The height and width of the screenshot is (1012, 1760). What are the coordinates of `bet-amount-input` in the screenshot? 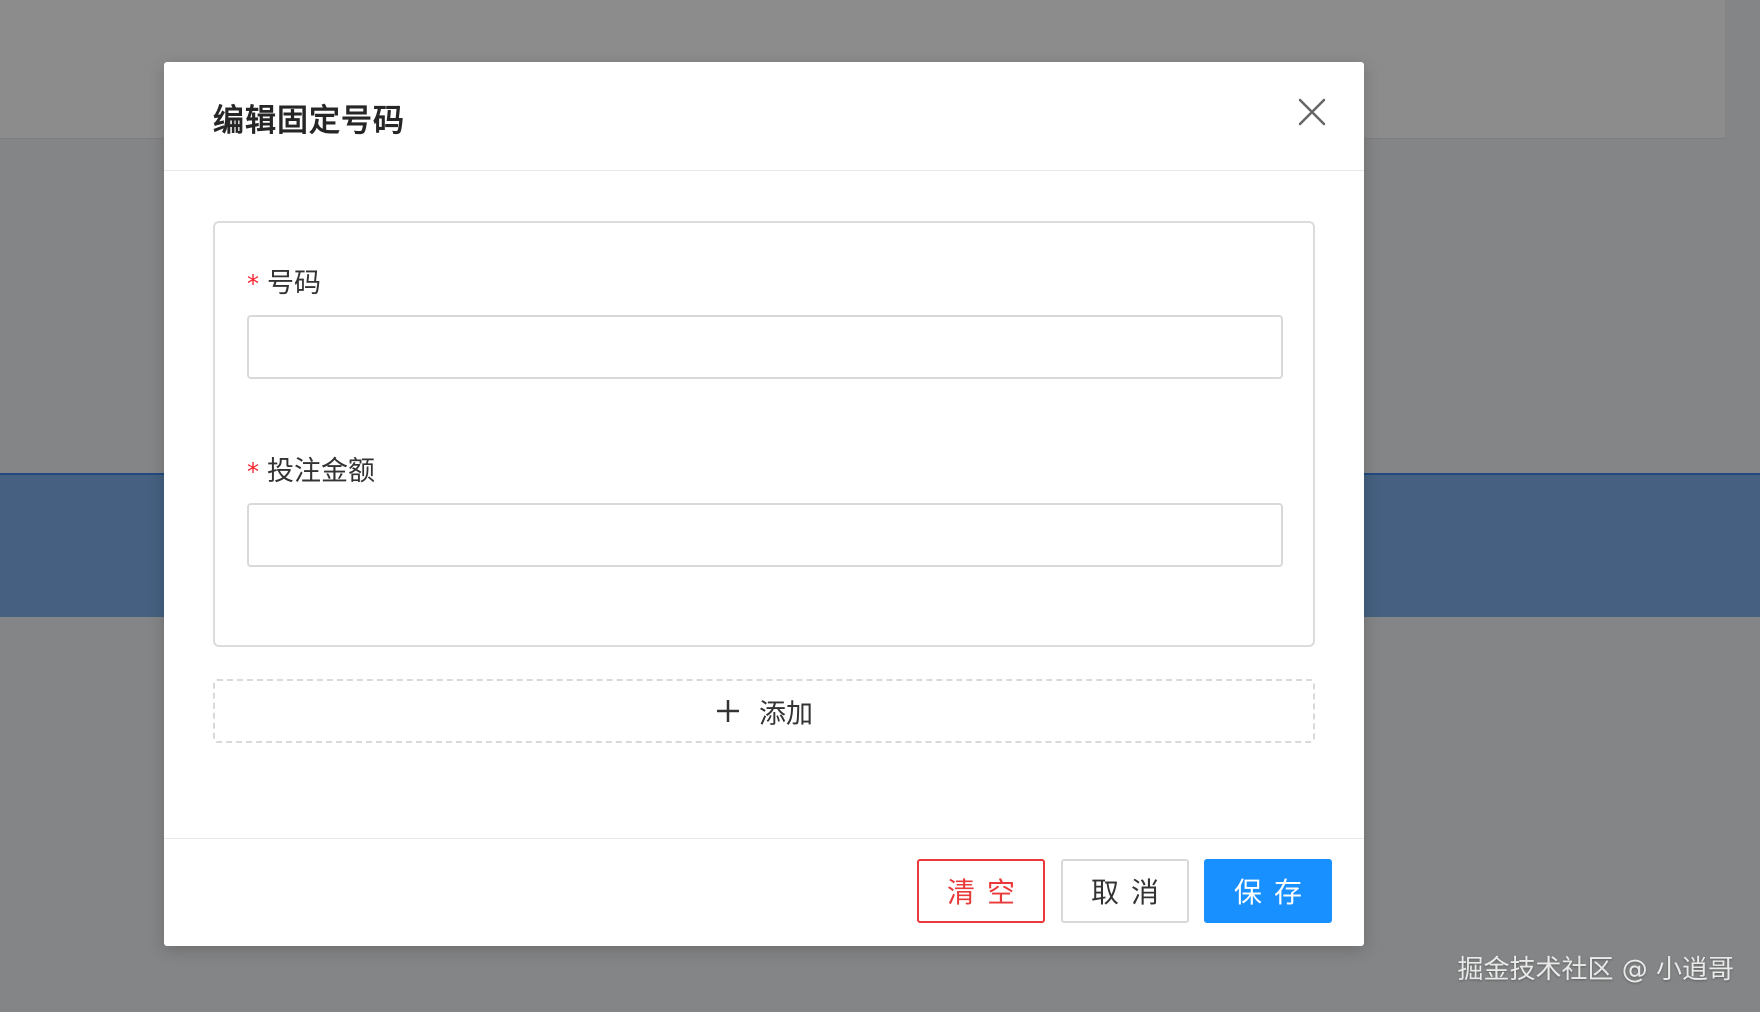 It's located at (765, 535).